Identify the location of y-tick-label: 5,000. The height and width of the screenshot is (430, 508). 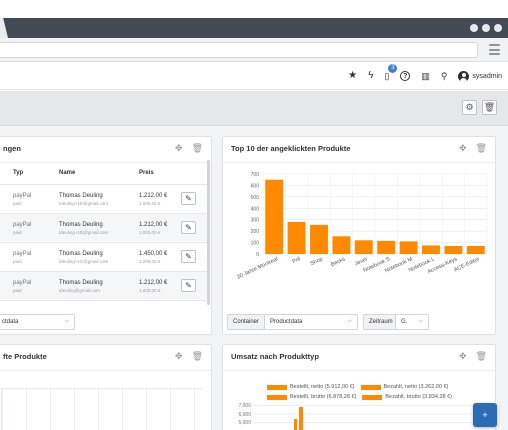
(244, 423).